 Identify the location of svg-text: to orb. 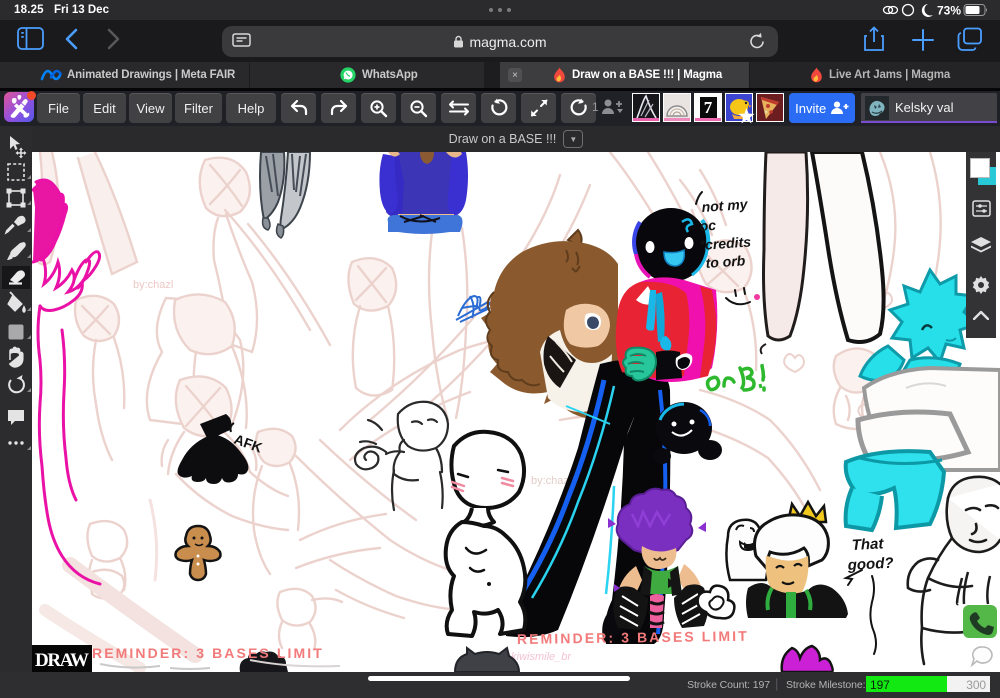
(725, 261).